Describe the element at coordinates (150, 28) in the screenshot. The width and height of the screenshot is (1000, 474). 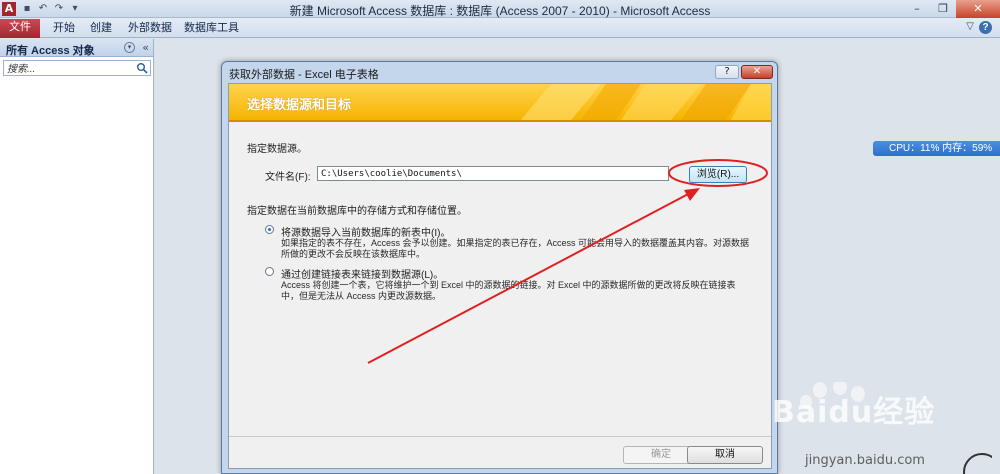
I see `tab-external-data: 外部数据` at that location.